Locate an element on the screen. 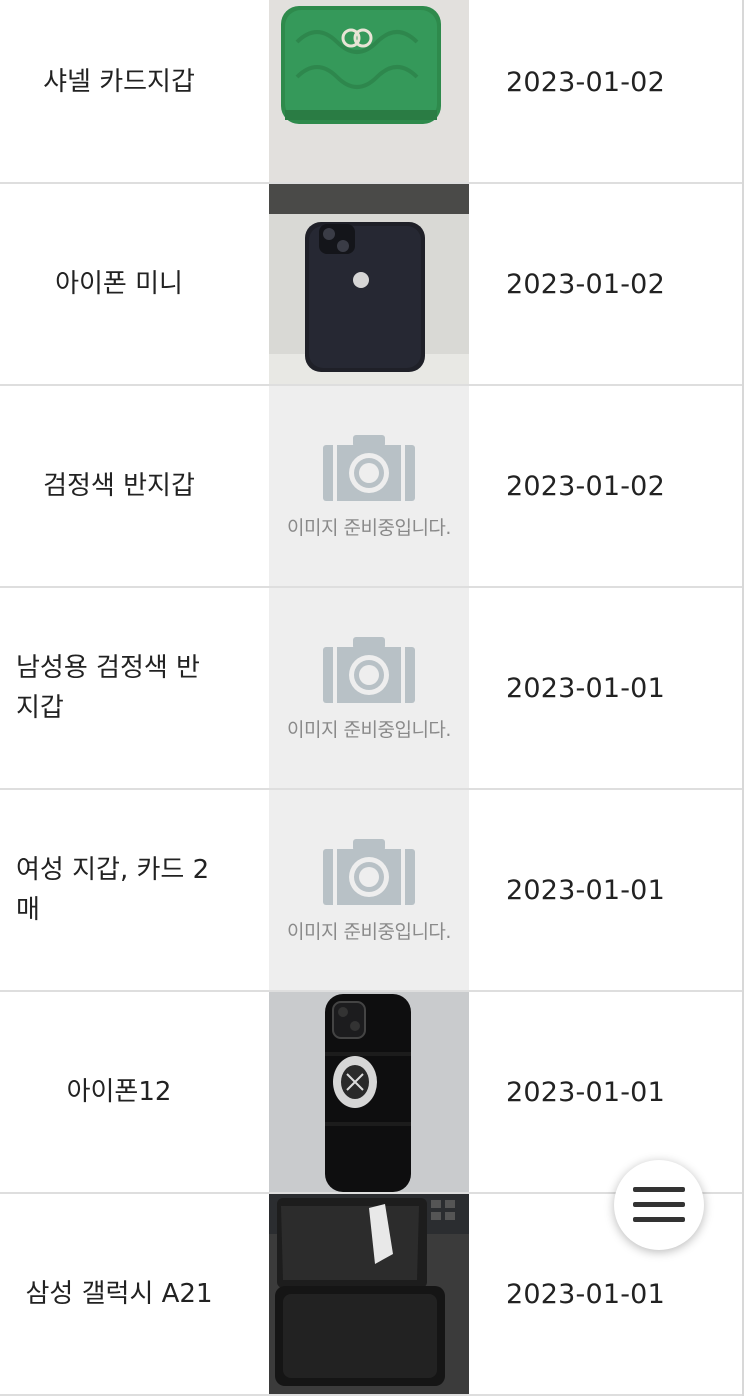 This screenshot has height=1396, width=746. list-item: 아이폰 미니 2023-01-02 is located at coordinates (371, 285).